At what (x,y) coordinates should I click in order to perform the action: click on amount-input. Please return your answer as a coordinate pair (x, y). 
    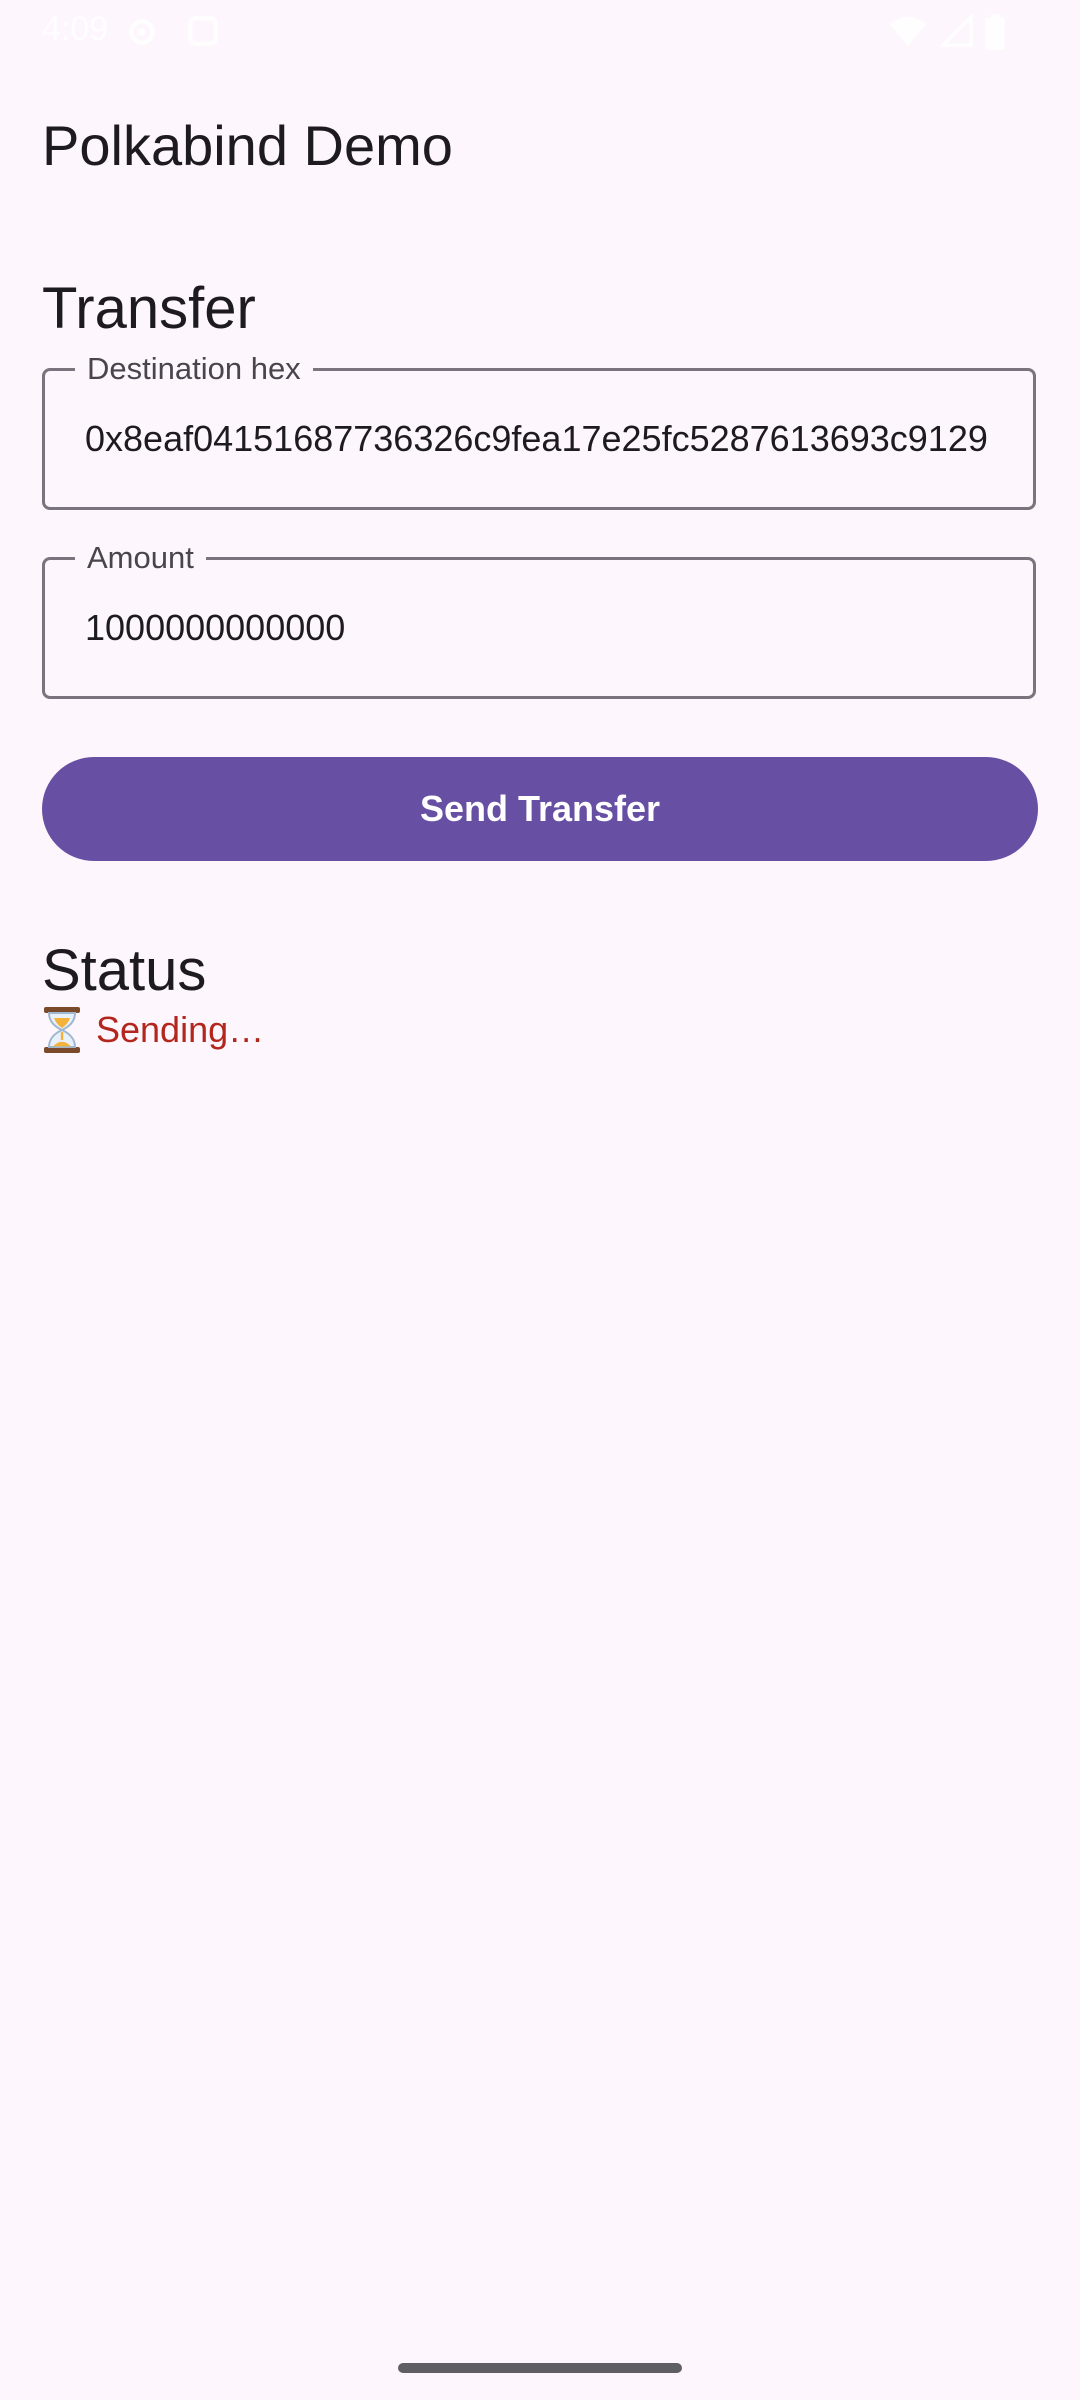
    Looking at the image, I should click on (549, 628).